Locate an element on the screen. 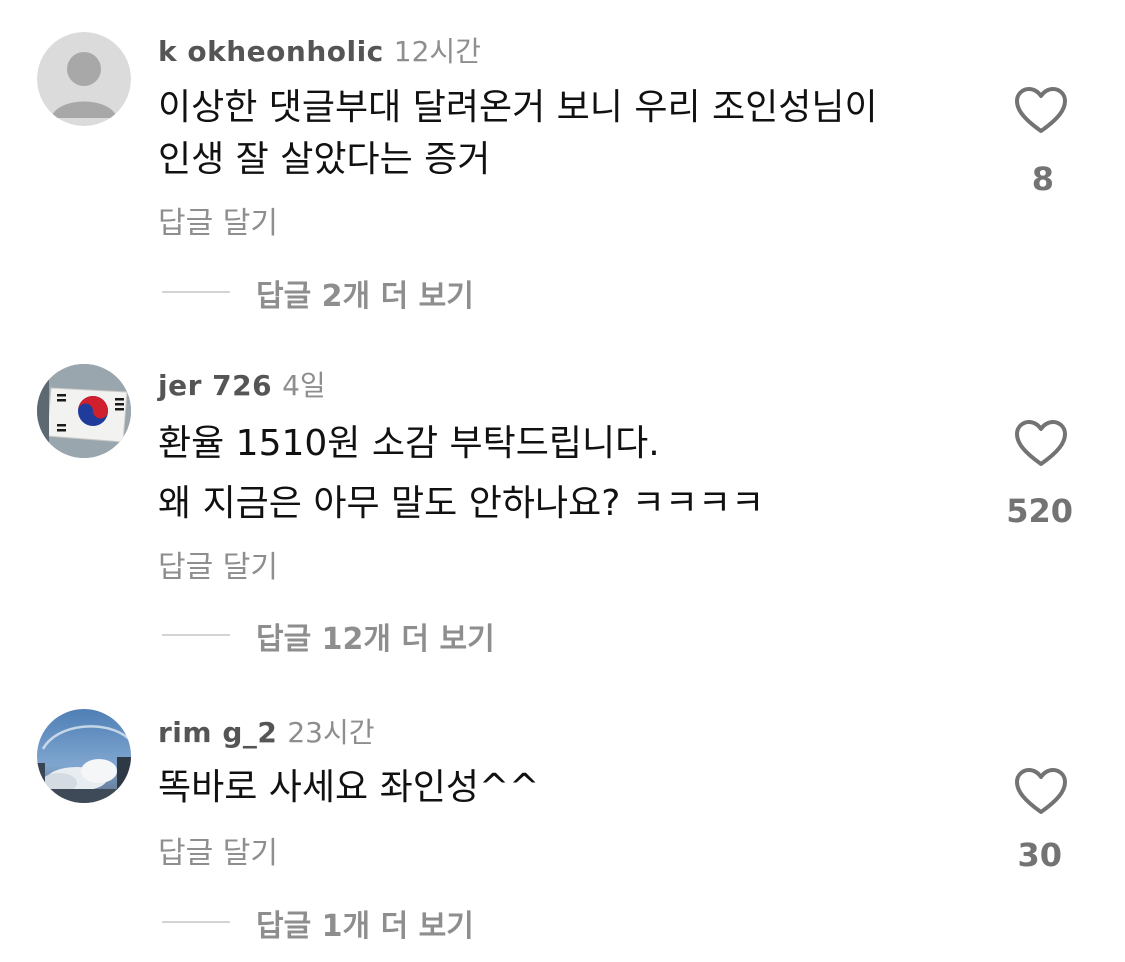 Image resolution: width=1125 pixels, height=962 pixels. comment-line: 왜 지금은 아무 말도 안하나요? ㅋㅋㅋㅋ is located at coordinates (461, 503).